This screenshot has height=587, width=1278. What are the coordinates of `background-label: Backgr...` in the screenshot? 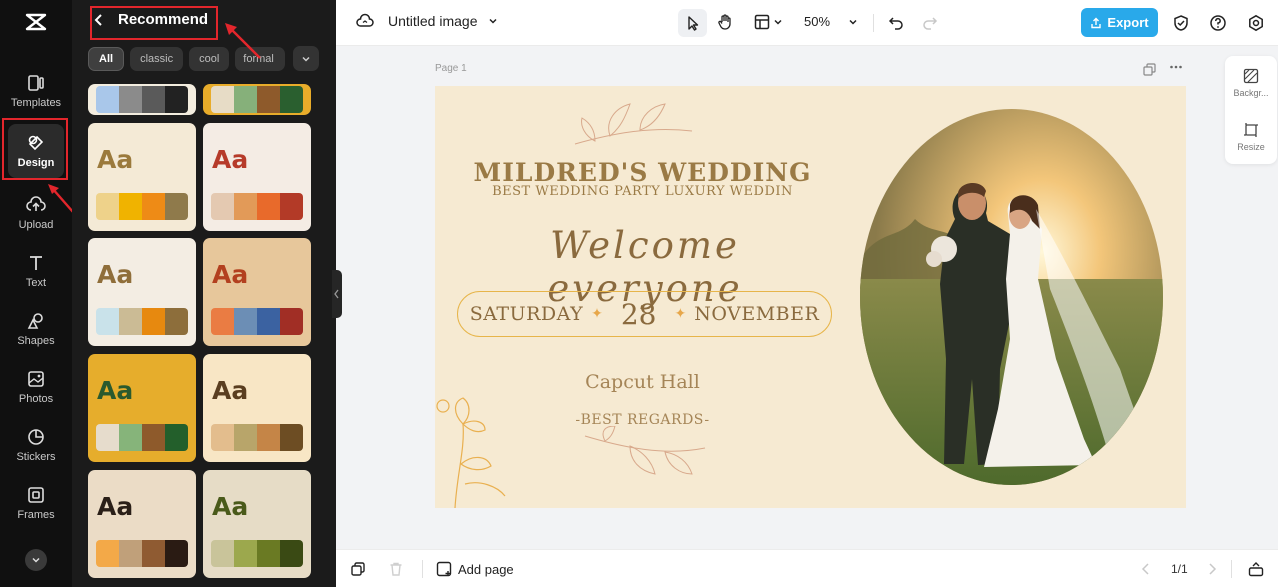 It's located at (1251, 93).